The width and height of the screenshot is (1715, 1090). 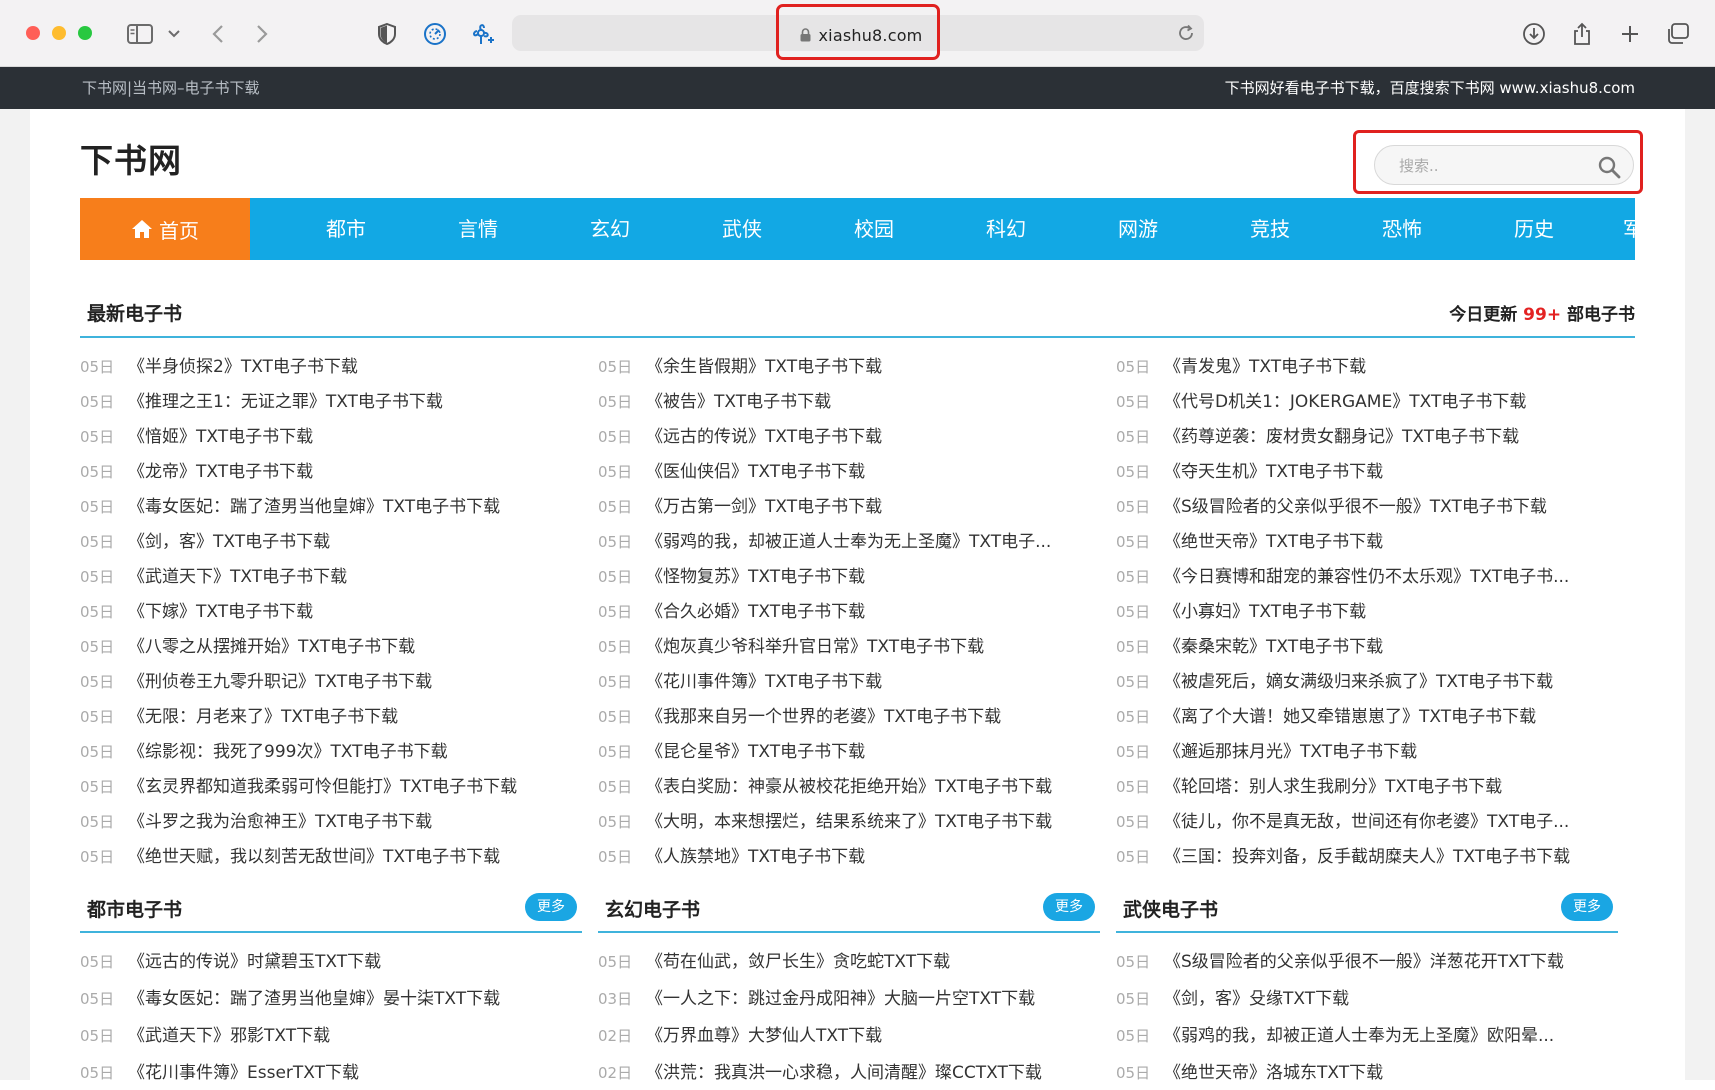 I want to click on url-display: xiashu8.com, so click(x=861, y=35).